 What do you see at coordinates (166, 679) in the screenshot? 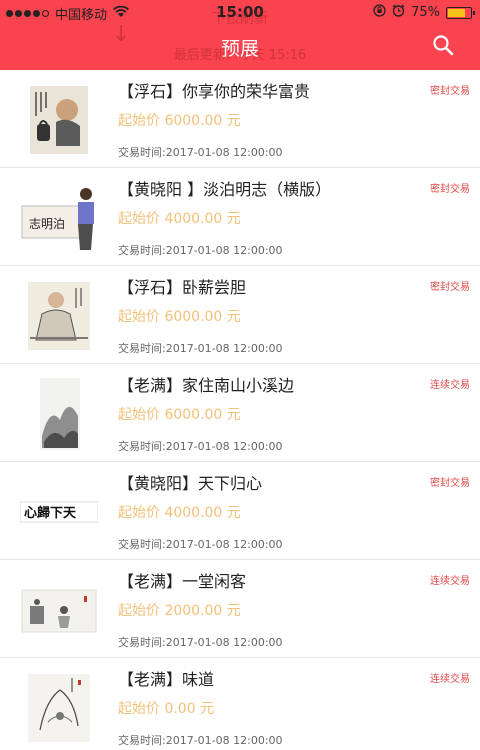
I see `artwork-title: 【老满】味道` at bounding box center [166, 679].